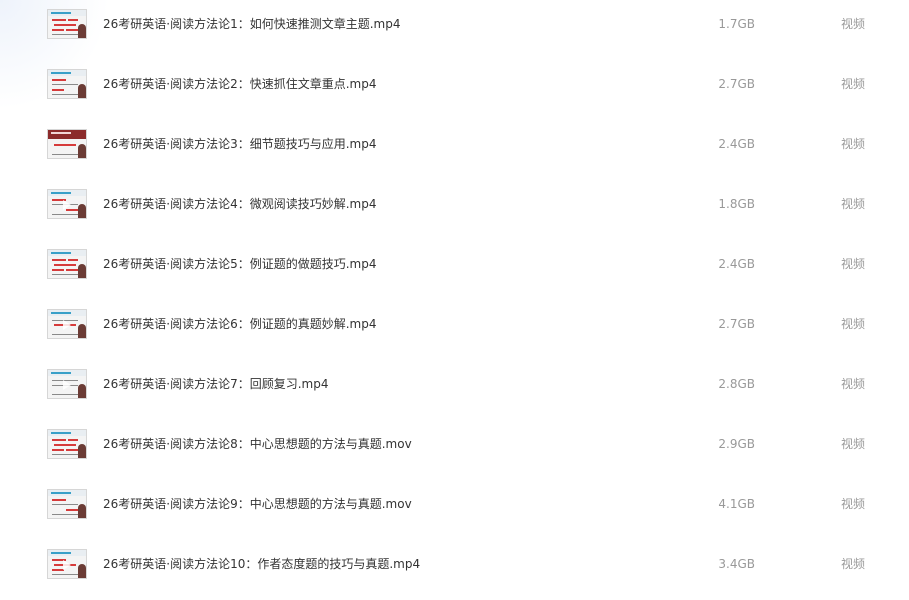 The image size is (909, 600). I want to click on file-row: 26考研英语·阅读方法论6：例证题的真题妙解.mp4 2.7GB 视频, so click(454, 330).